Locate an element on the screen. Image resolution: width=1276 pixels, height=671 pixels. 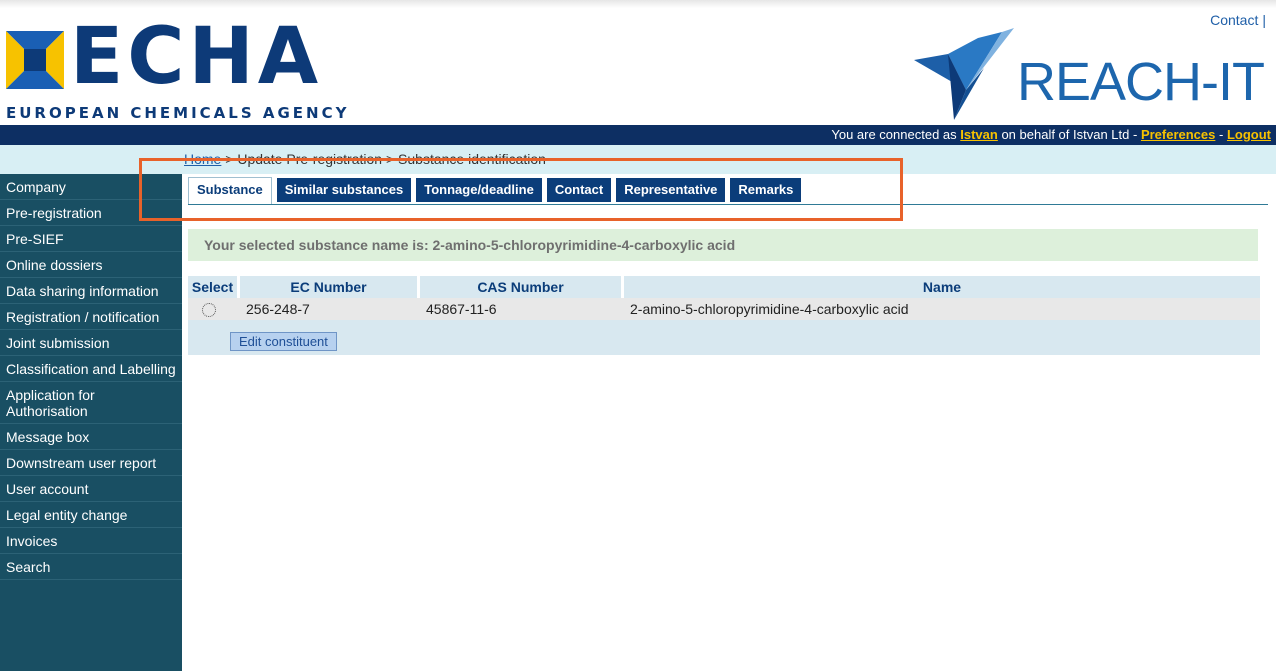
echa-logo: ECHA EUROPEAN CHEMICALS AGENCY is located at coordinates (196, 72).